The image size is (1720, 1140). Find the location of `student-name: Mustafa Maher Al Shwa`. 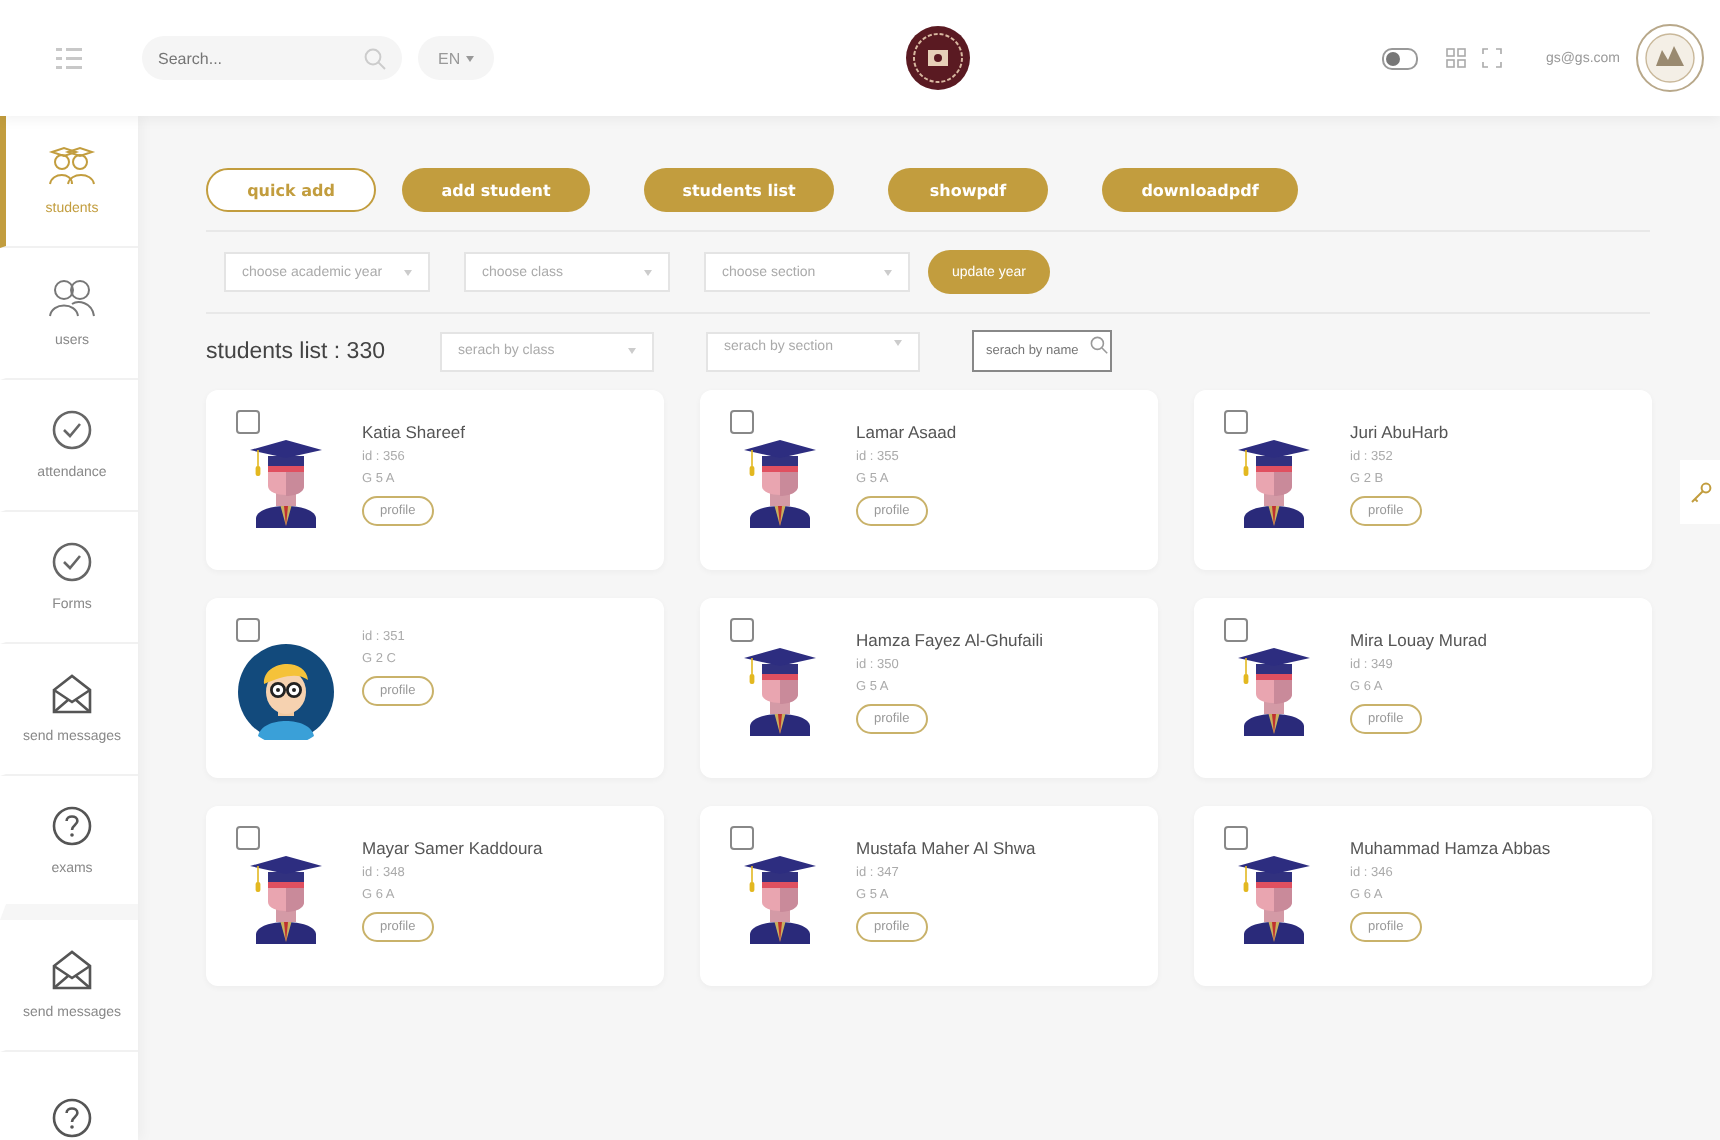

student-name: Mustafa Maher Al Shwa is located at coordinates (946, 848).